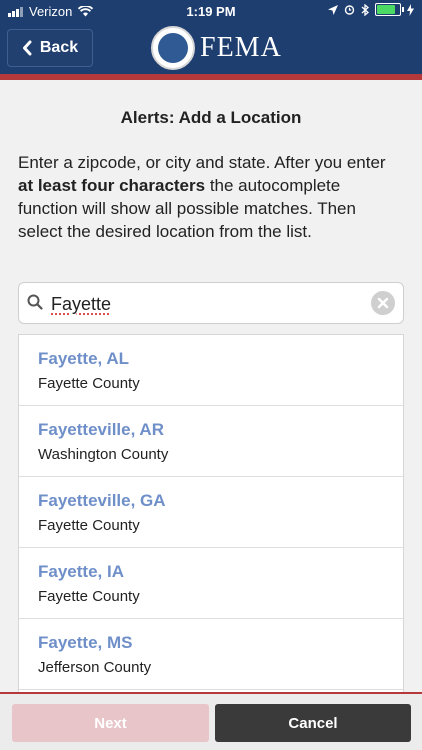 The image size is (422, 750). Describe the element at coordinates (211, 654) in the screenshot. I see `result-item: Fayette, MS Jefferson County` at that location.